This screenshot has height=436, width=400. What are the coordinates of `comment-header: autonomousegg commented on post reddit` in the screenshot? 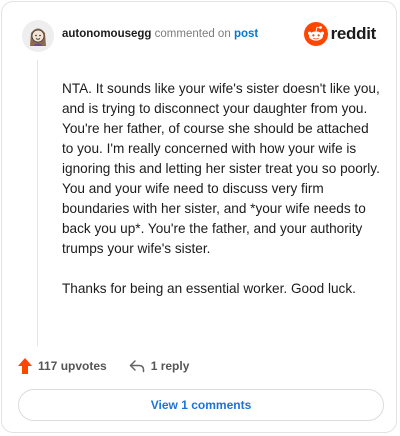 It's located at (199, 36).